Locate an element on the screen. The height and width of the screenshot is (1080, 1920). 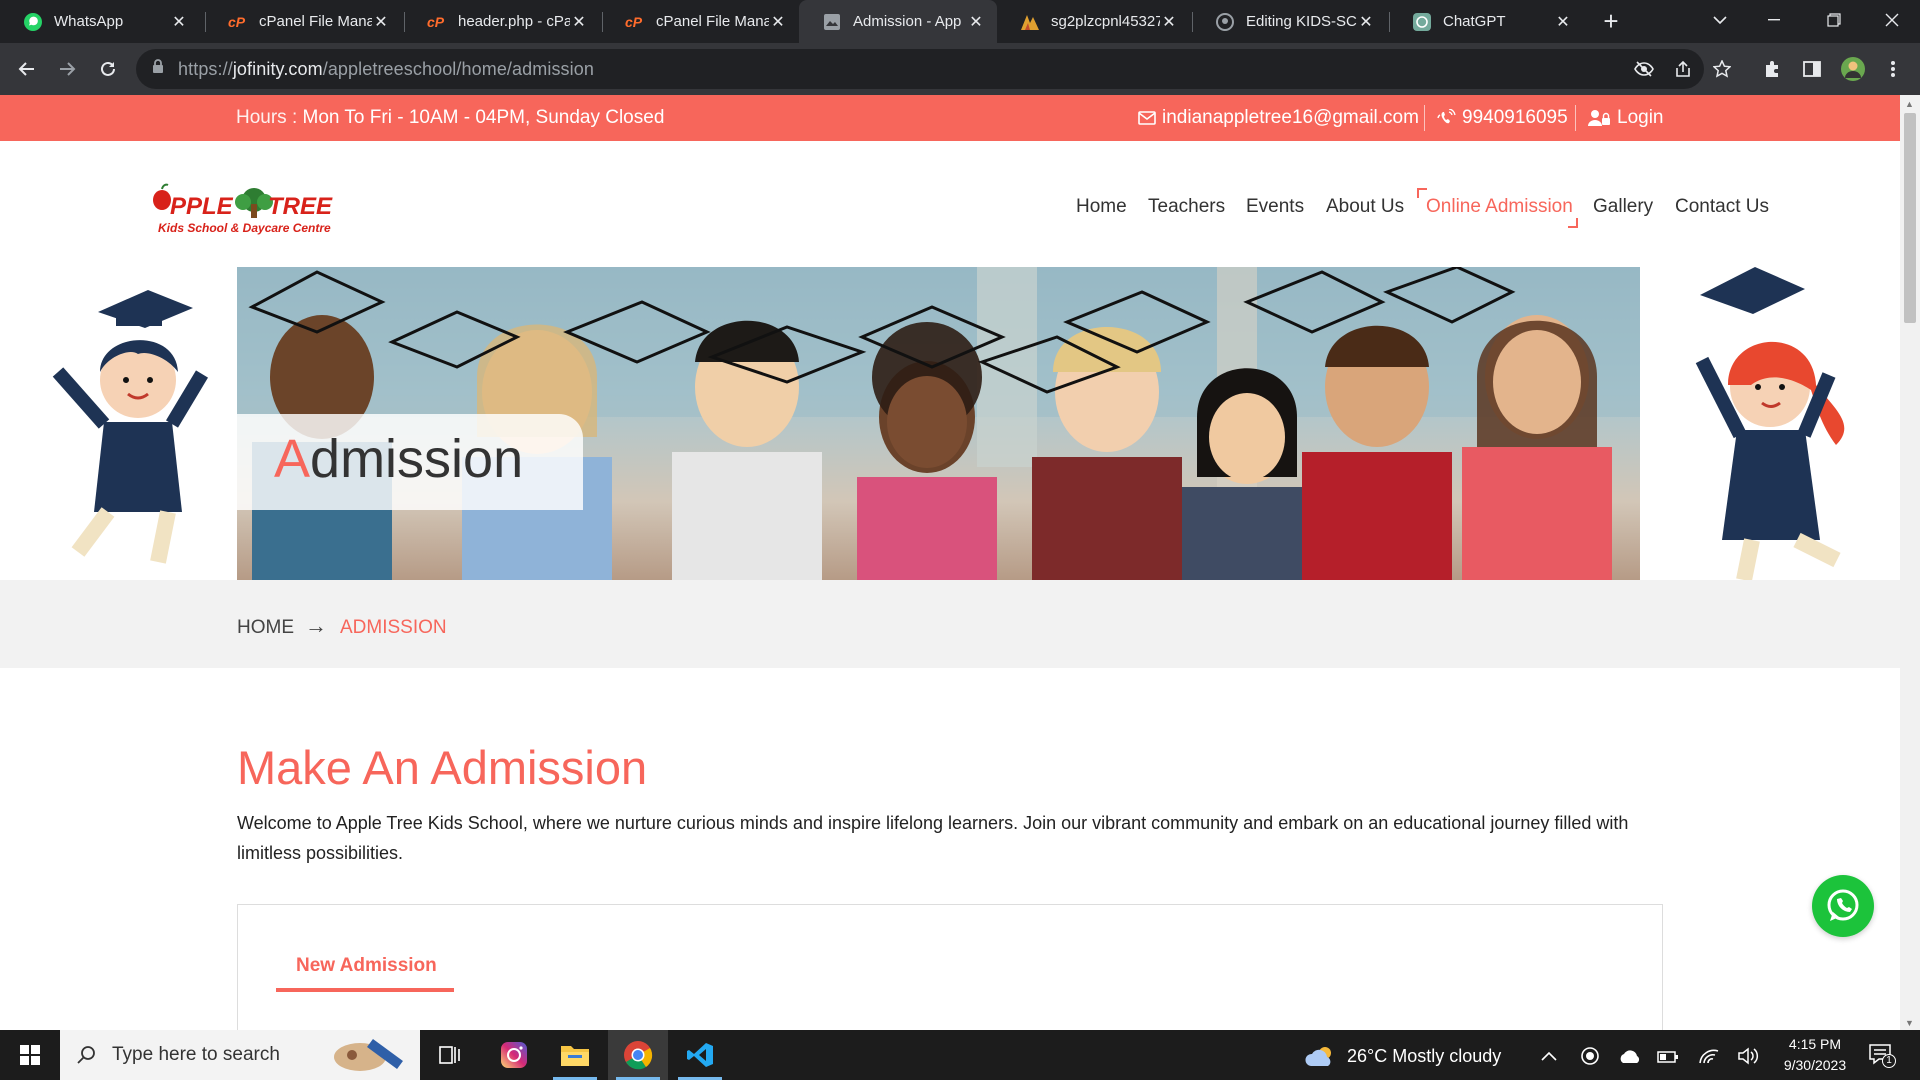
start-button is located at coordinates (30, 1055).